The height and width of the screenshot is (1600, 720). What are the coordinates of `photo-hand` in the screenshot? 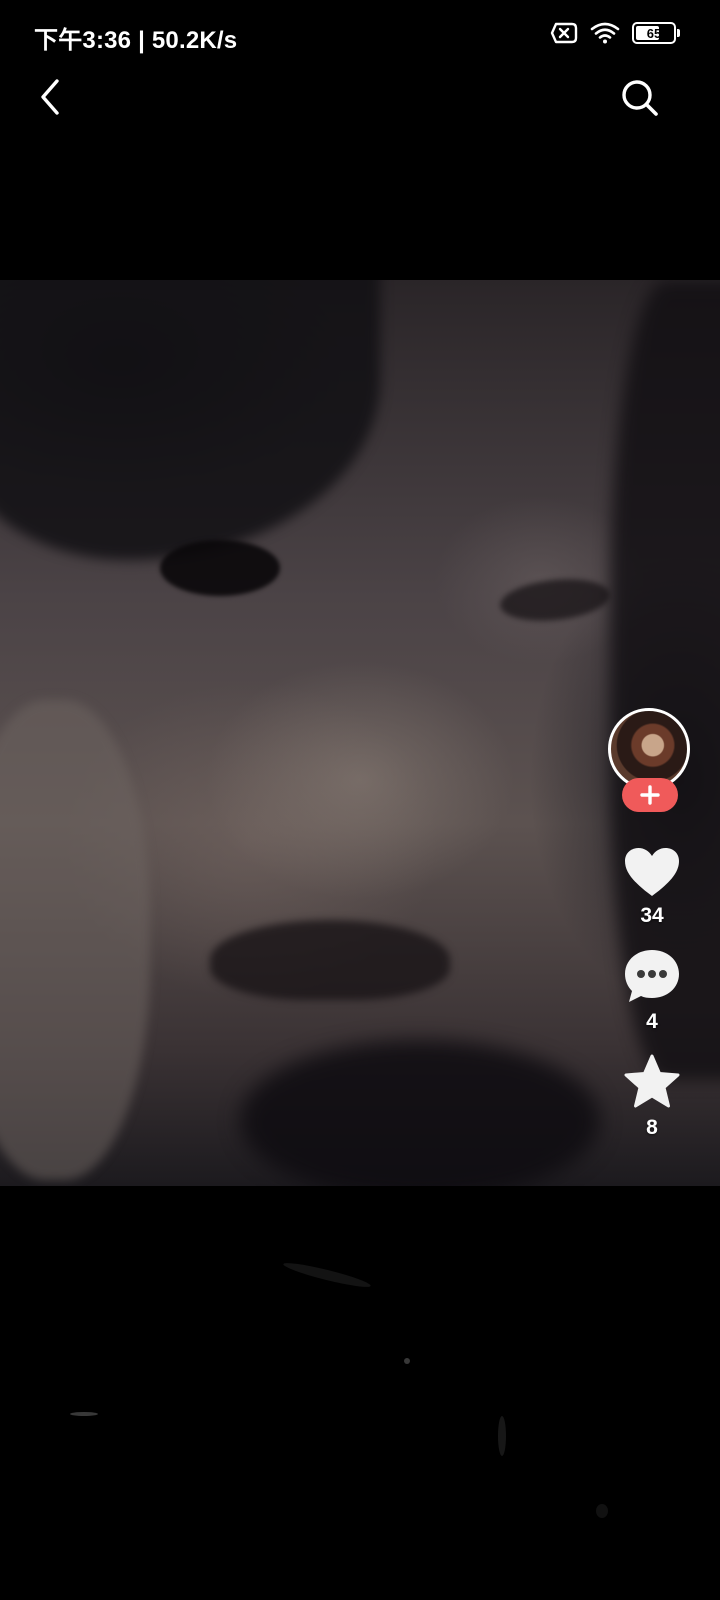 It's located at (75, 940).